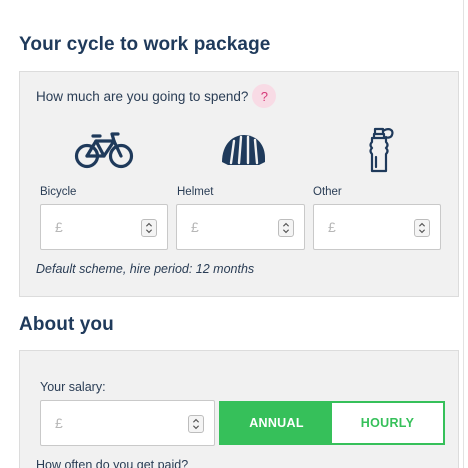 The height and width of the screenshot is (468, 468). What do you see at coordinates (73, 387) in the screenshot?
I see `salary-label: Your salary:` at bounding box center [73, 387].